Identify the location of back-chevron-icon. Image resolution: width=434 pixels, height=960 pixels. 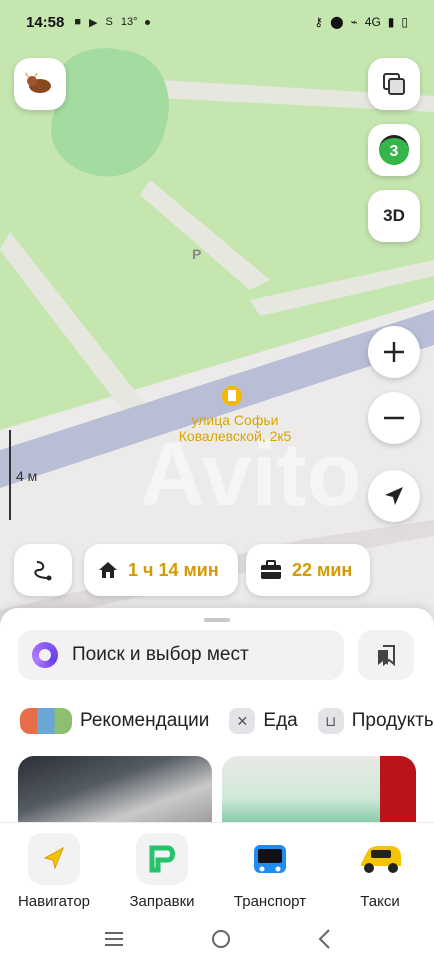
(324, 939).